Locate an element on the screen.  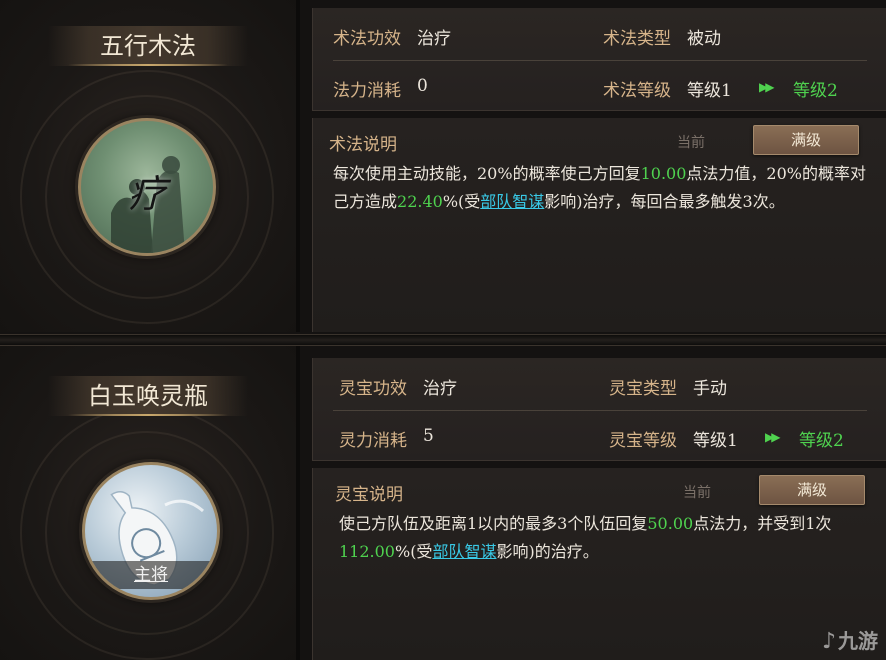
level-label: 灵宝等级 is located at coordinates (643, 441).